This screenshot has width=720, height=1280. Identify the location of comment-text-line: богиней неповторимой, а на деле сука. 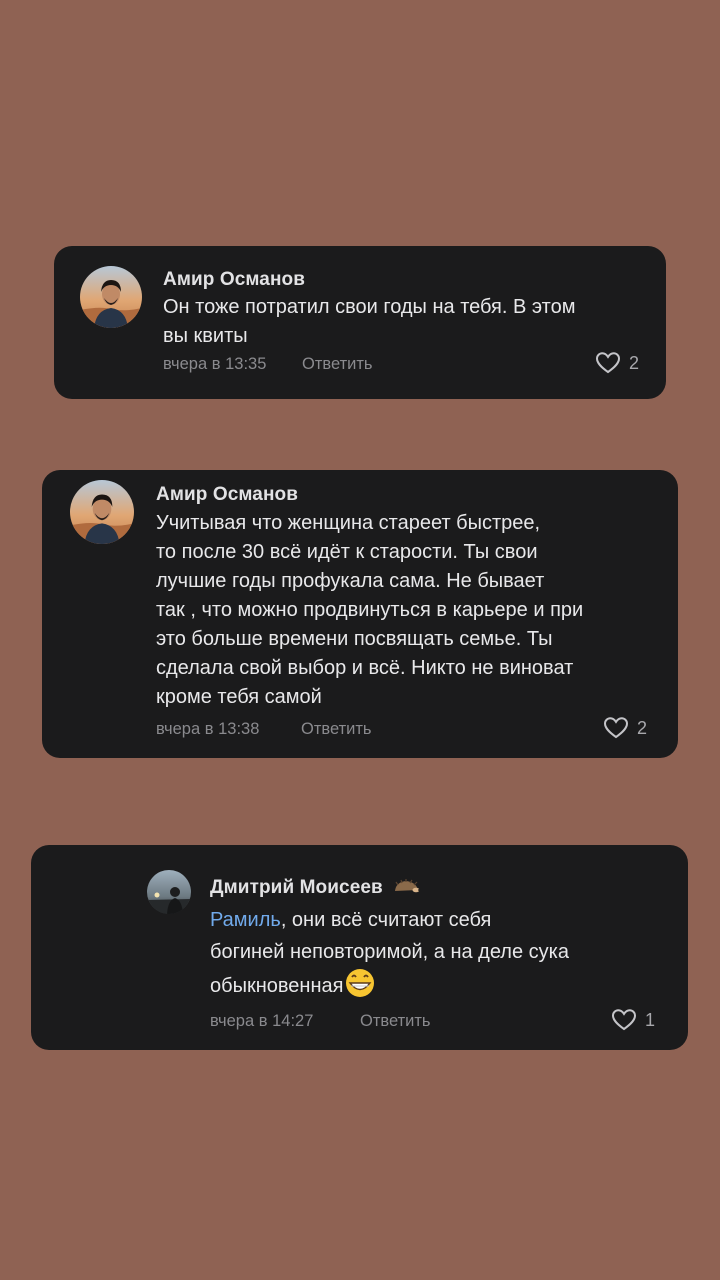
(389, 952).